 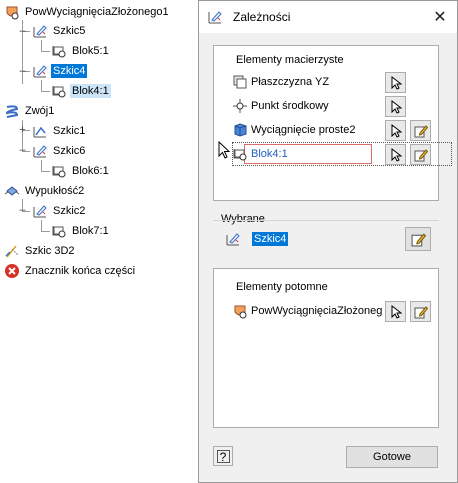 I want to click on tree-item-label: Szkic6, so click(x=69, y=151).